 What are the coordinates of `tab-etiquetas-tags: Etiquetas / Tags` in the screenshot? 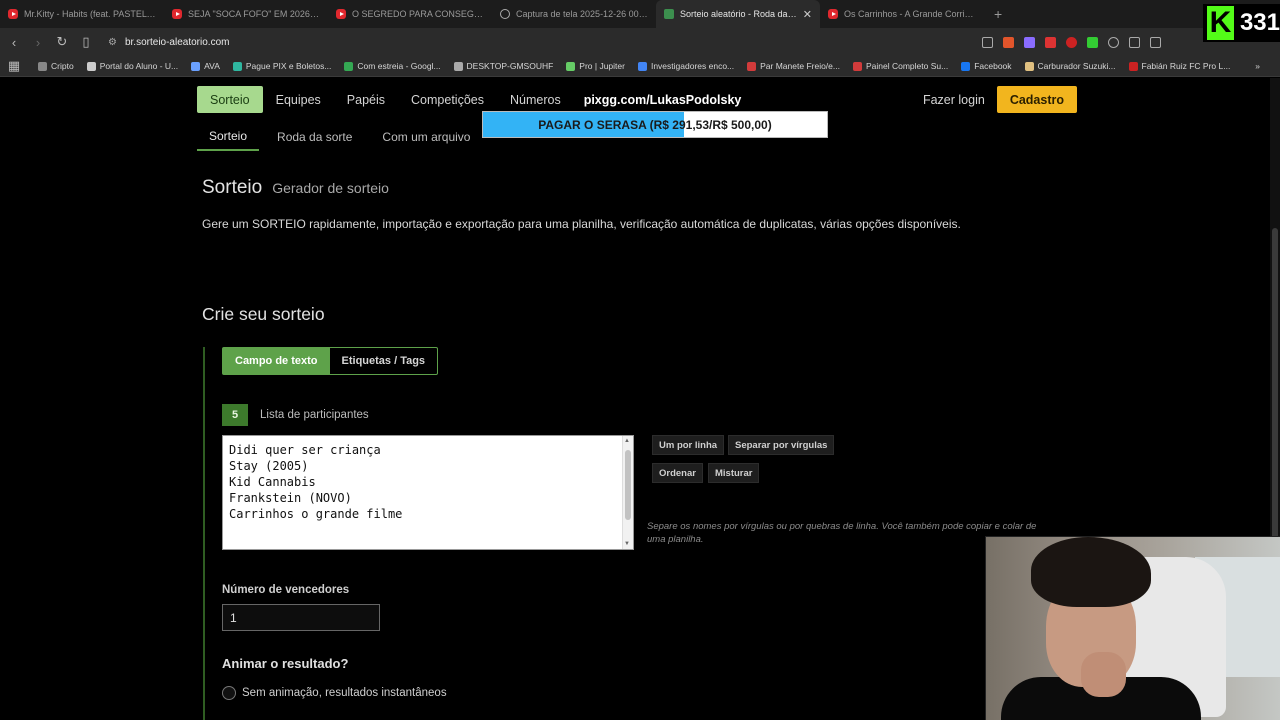 It's located at (384, 361).